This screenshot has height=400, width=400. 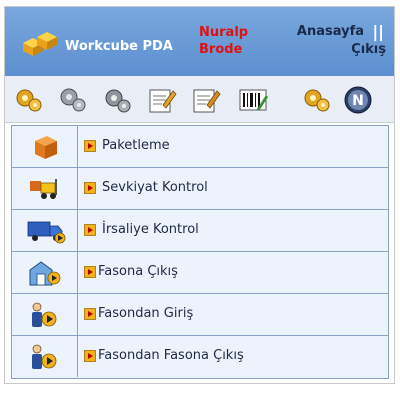 I want to click on edit-form-alt-icon, so click(x=205, y=100).